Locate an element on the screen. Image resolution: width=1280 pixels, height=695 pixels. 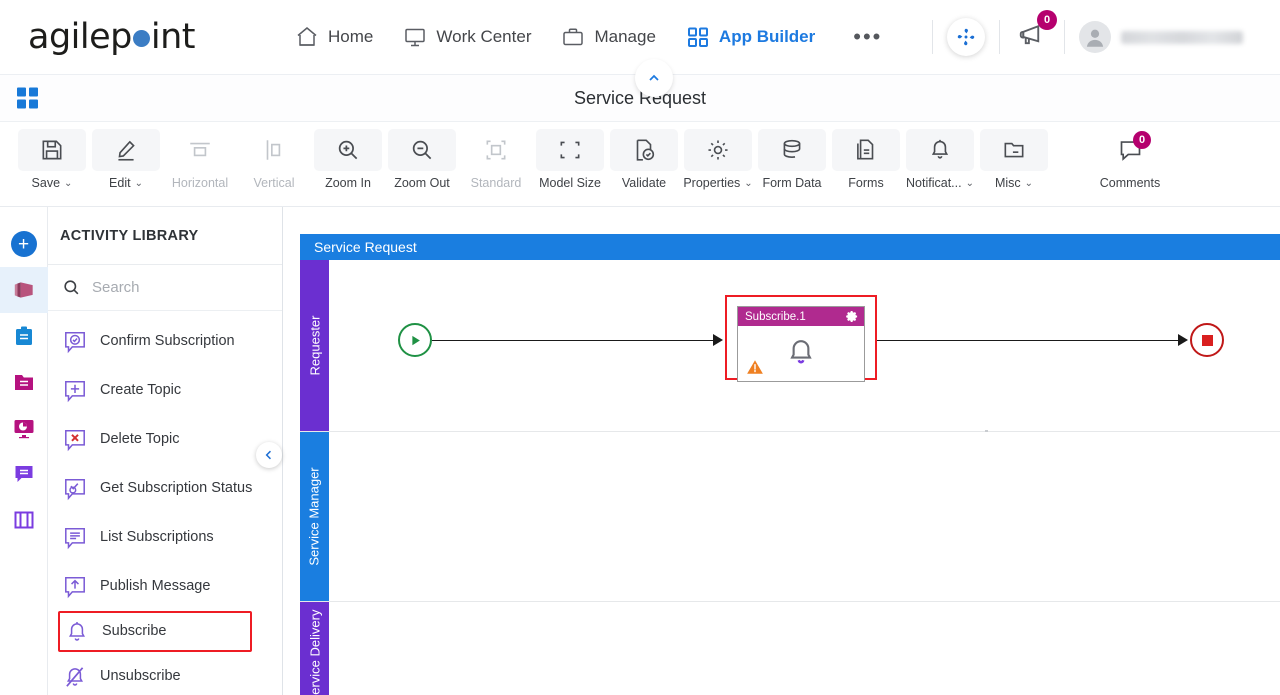
logo-dot-icon is located at coordinates (141, 38).